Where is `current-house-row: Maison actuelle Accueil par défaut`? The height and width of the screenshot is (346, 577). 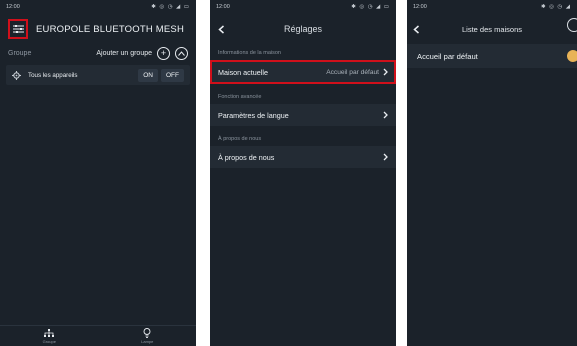
current-house-row: Maison actuelle Accueil par défaut is located at coordinates (303, 72).